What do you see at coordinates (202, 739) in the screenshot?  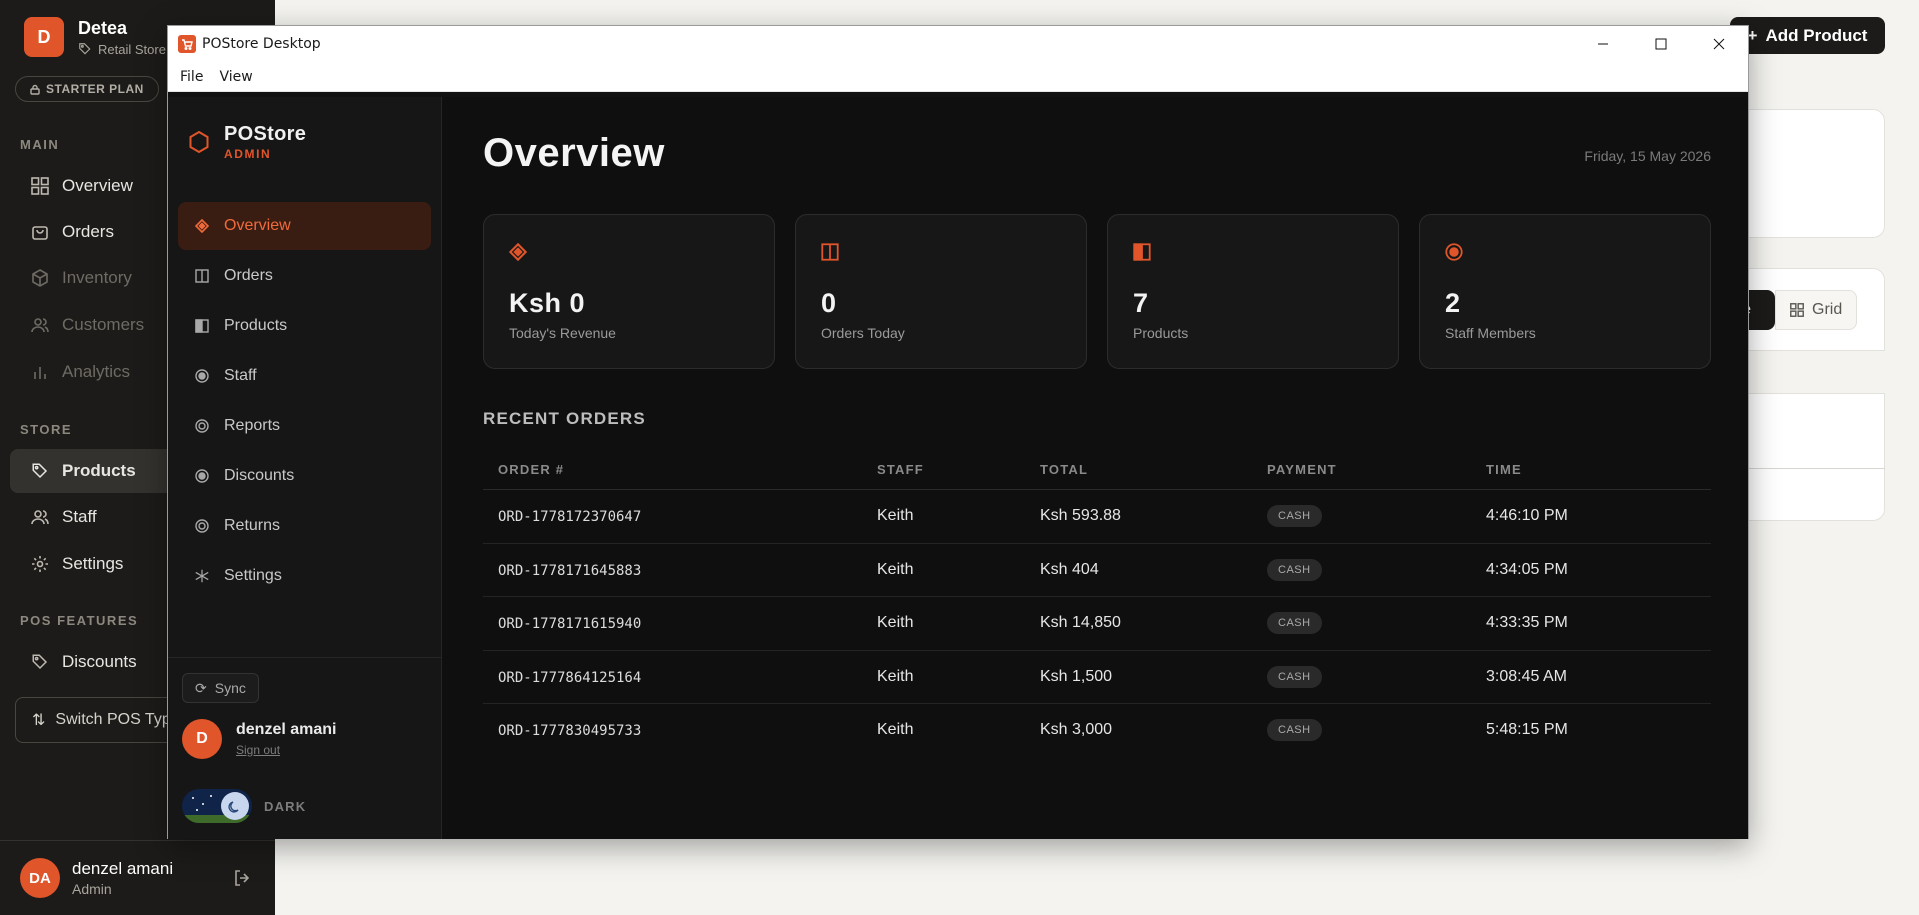 I see `avatar: D` at bounding box center [202, 739].